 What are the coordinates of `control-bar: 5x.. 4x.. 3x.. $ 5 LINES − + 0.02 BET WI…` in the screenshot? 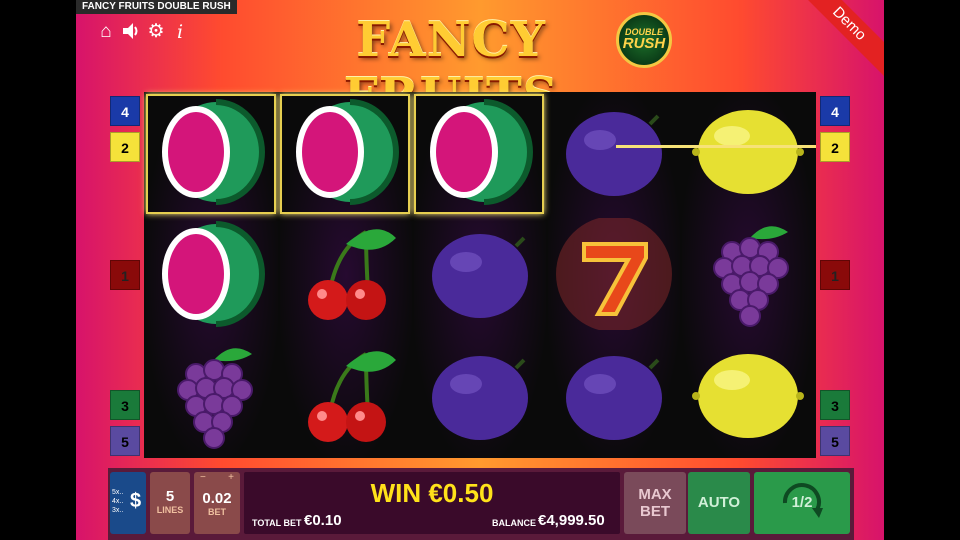 It's located at (481, 504).